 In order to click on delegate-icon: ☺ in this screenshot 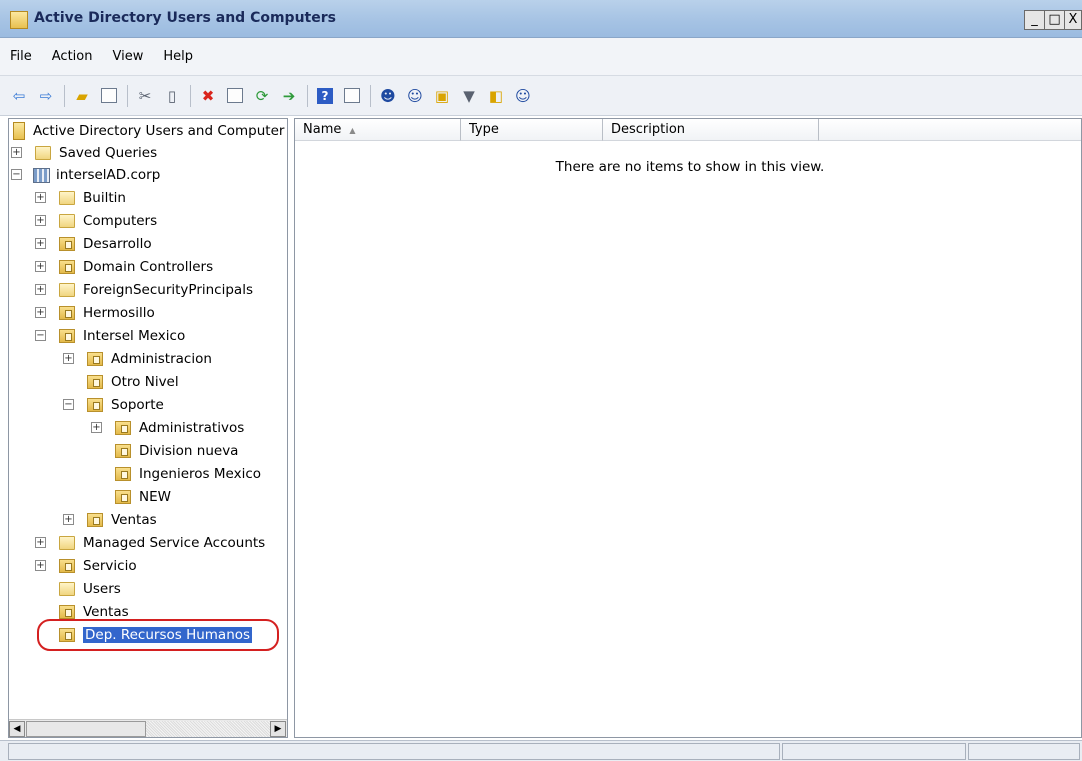, I will do `click(523, 96)`.